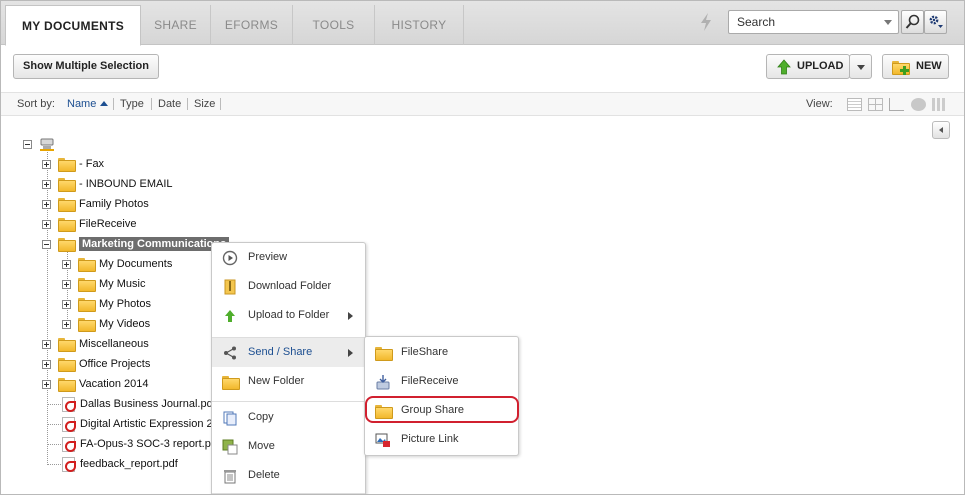  I want to click on file-label: feedback_report.pdf, so click(129, 464).